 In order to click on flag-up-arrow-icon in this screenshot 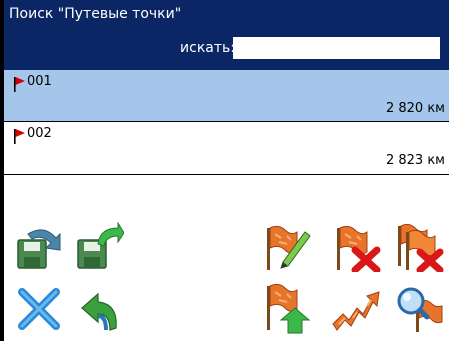, I will do `click(289, 308)`.